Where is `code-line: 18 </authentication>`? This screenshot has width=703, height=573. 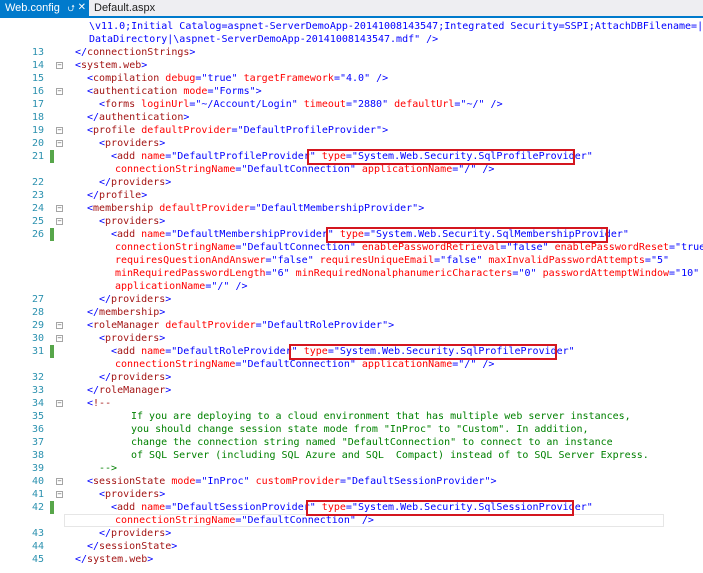 code-line: 18 </authentication> is located at coordinates (351, 117).